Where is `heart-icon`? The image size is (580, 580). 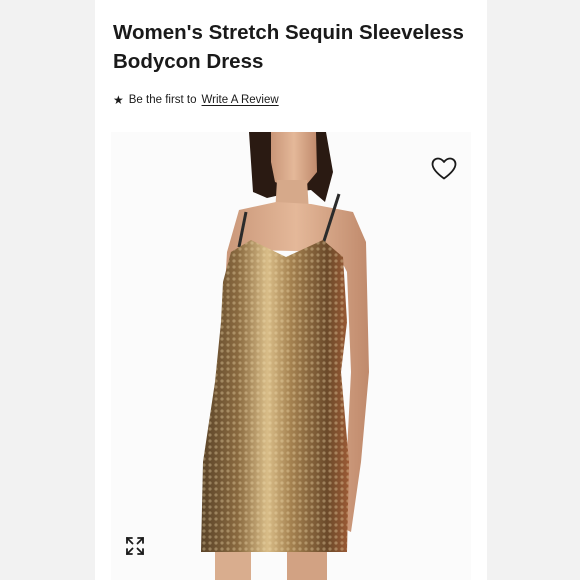 heart-icon is located at coordinates (444, 168).